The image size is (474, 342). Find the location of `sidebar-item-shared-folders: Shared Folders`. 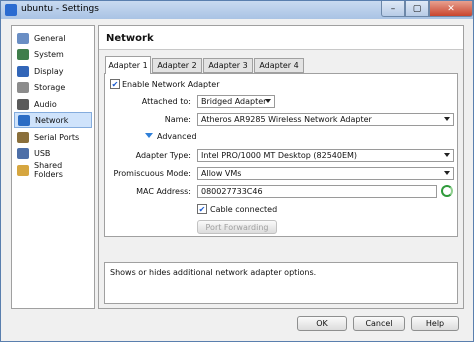

sidebar-item-shared-folders: Shared Folders is located at coordinates (53, 170).